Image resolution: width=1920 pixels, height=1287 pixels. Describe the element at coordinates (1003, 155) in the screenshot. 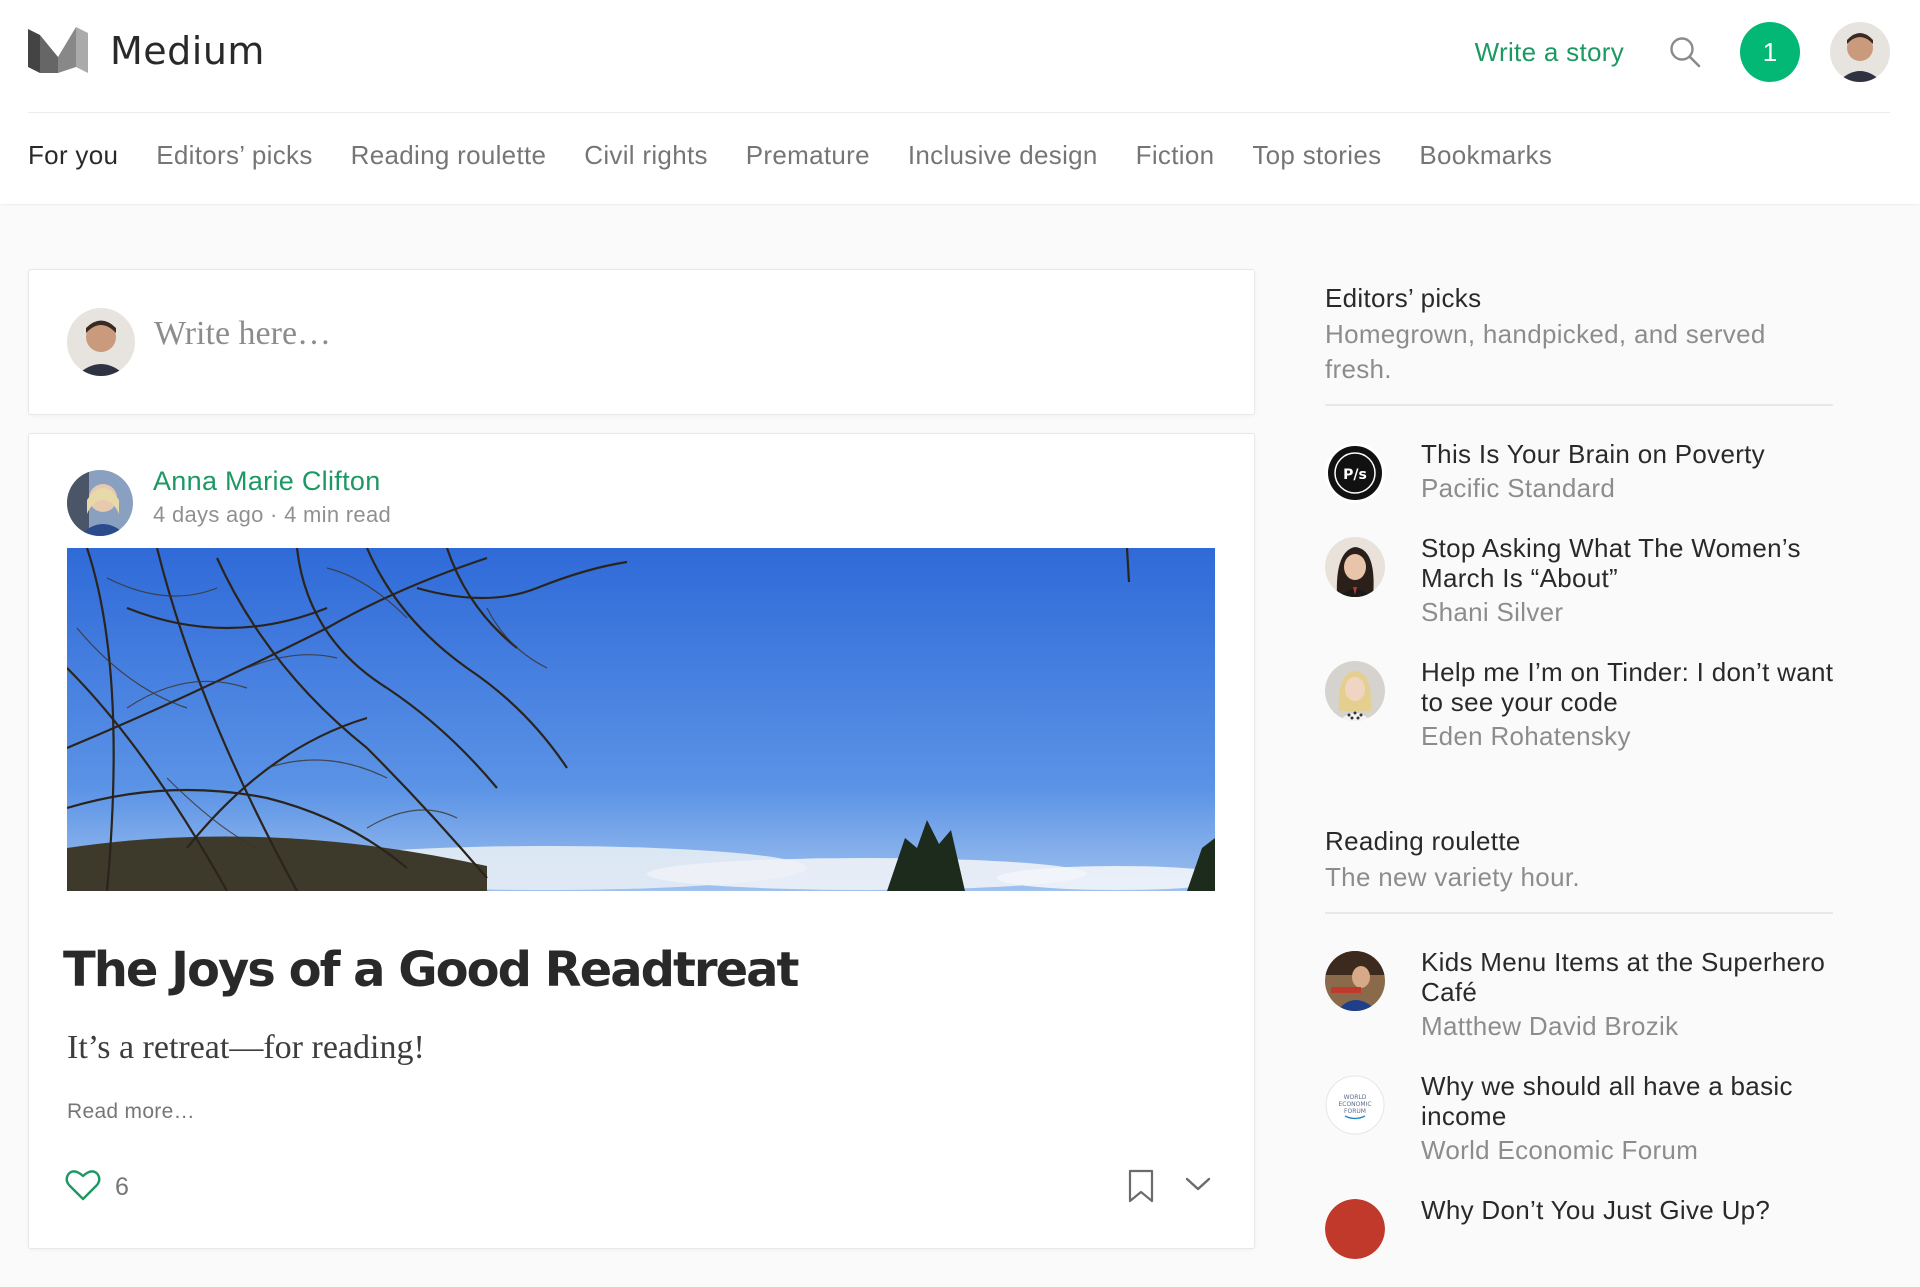

I see `nav-inclusive-design: Inclusive design` at that location.